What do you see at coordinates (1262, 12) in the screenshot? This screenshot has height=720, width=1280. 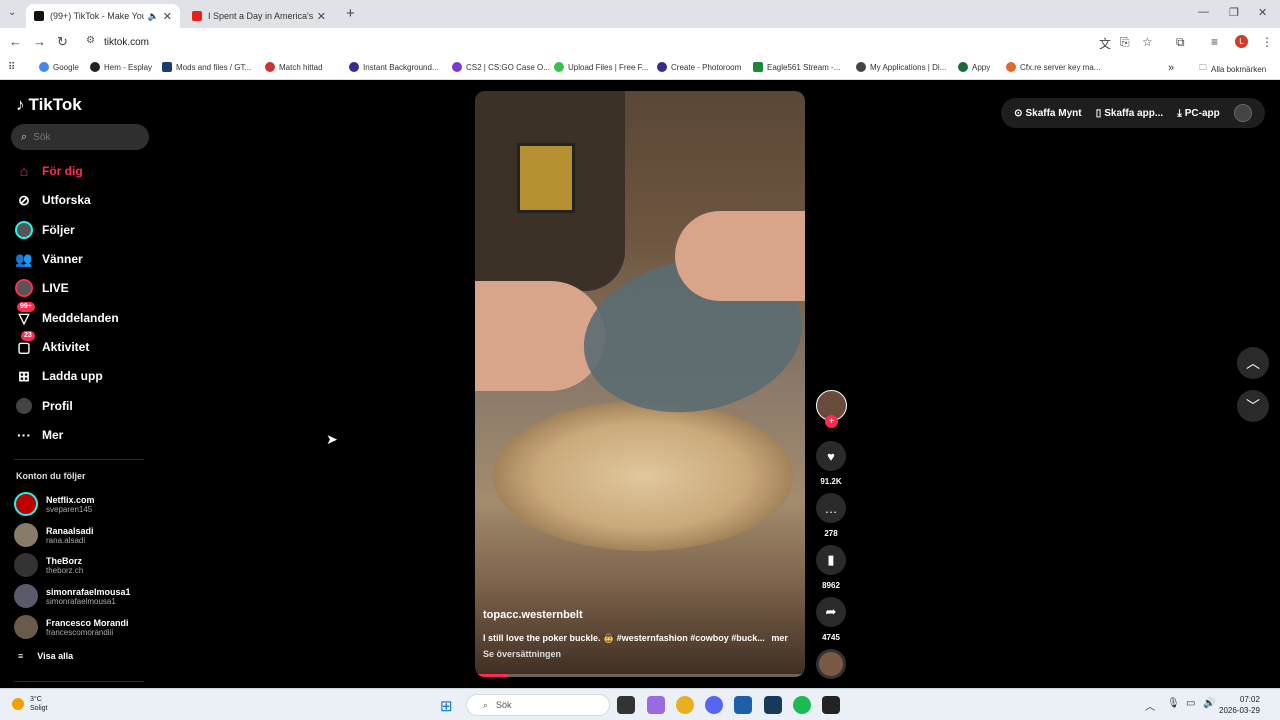 I see `close-window-icon: ✕` at bounding box center [1262, 12].